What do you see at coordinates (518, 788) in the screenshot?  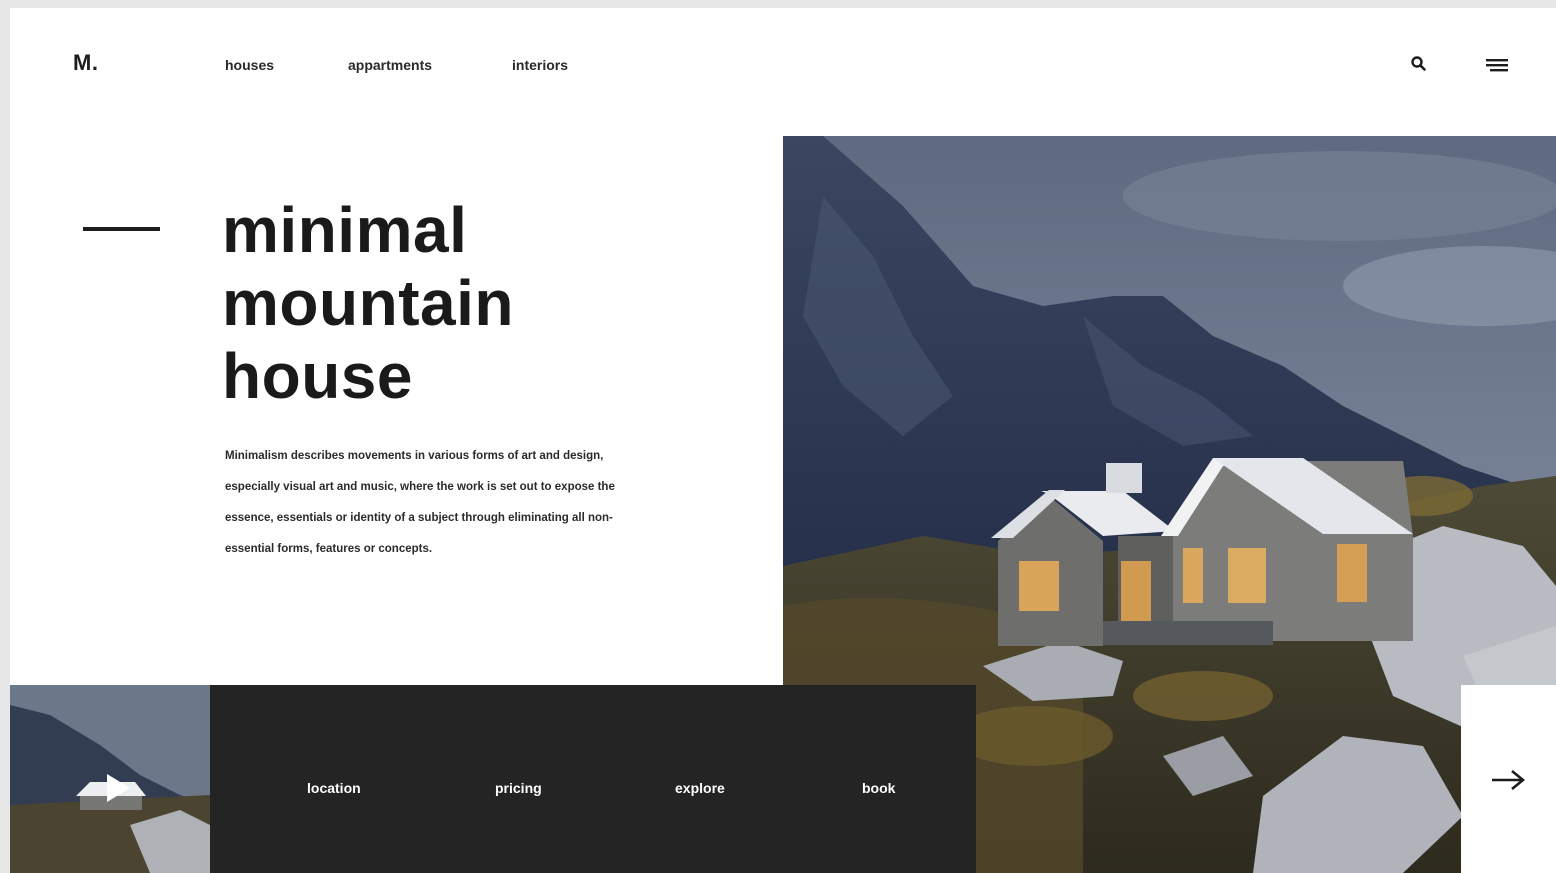 I see `link-pricing: pricing` at bounding box center [518, 788].